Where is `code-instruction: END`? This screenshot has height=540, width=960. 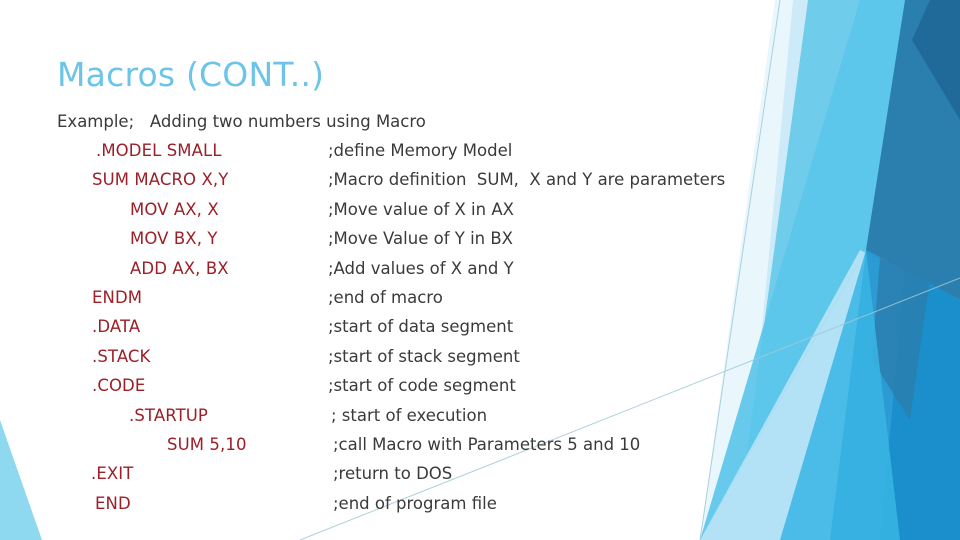 code-instruction: END is located at coordinates (113, 503).